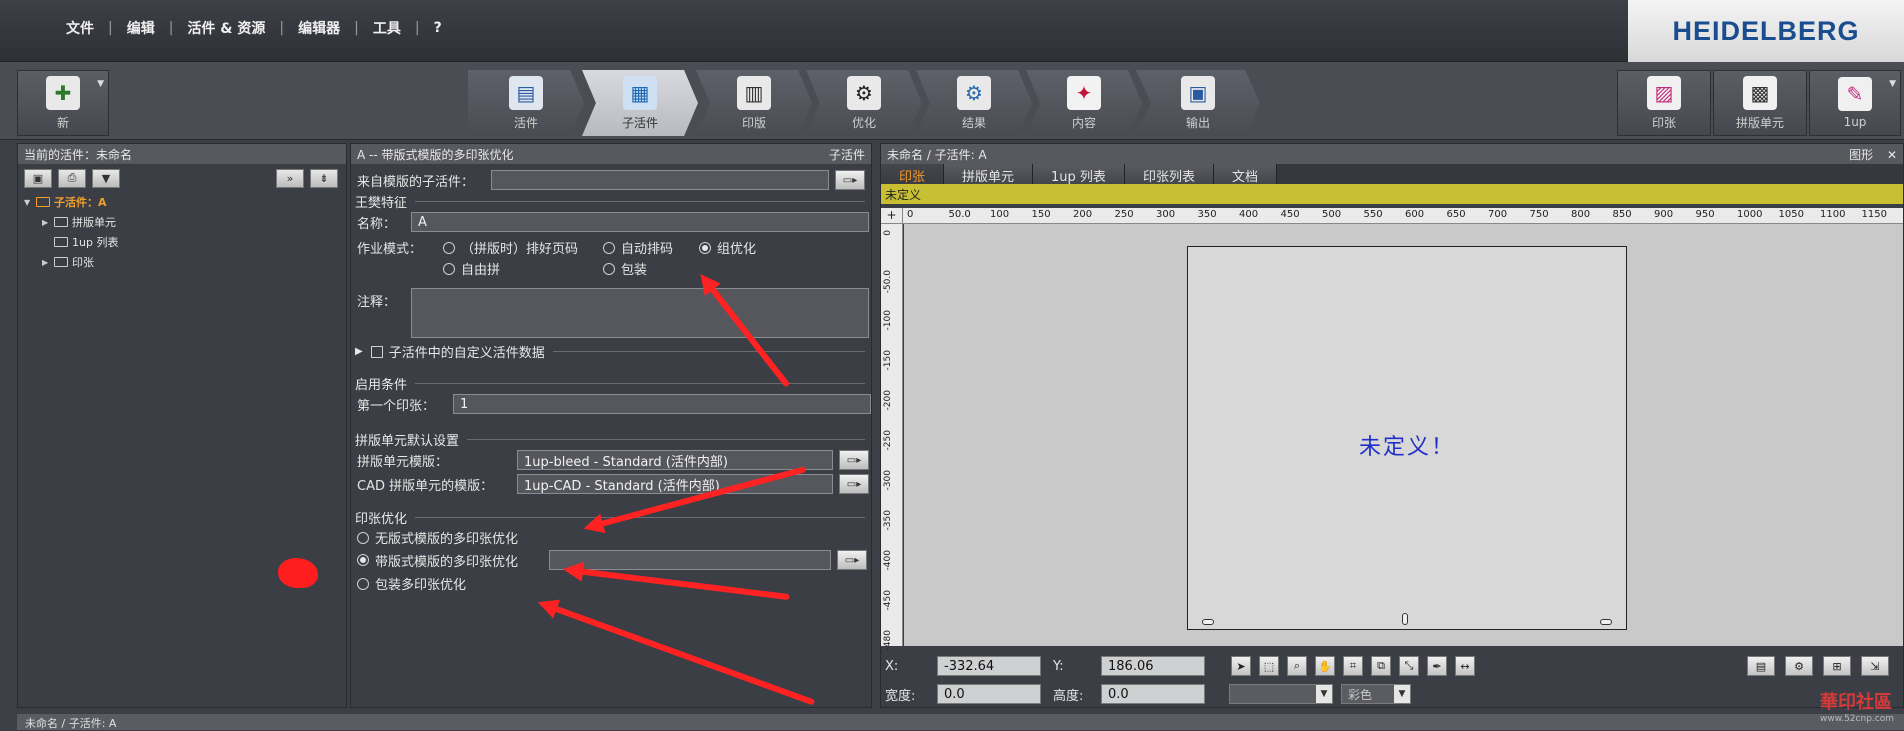 Image resolution: width=1904 pixels, height=731 pixels. Describe the element at coordinates (185, 242) in the screenshot. I see `tree-item-1up-list: 1up 列表` at that location.